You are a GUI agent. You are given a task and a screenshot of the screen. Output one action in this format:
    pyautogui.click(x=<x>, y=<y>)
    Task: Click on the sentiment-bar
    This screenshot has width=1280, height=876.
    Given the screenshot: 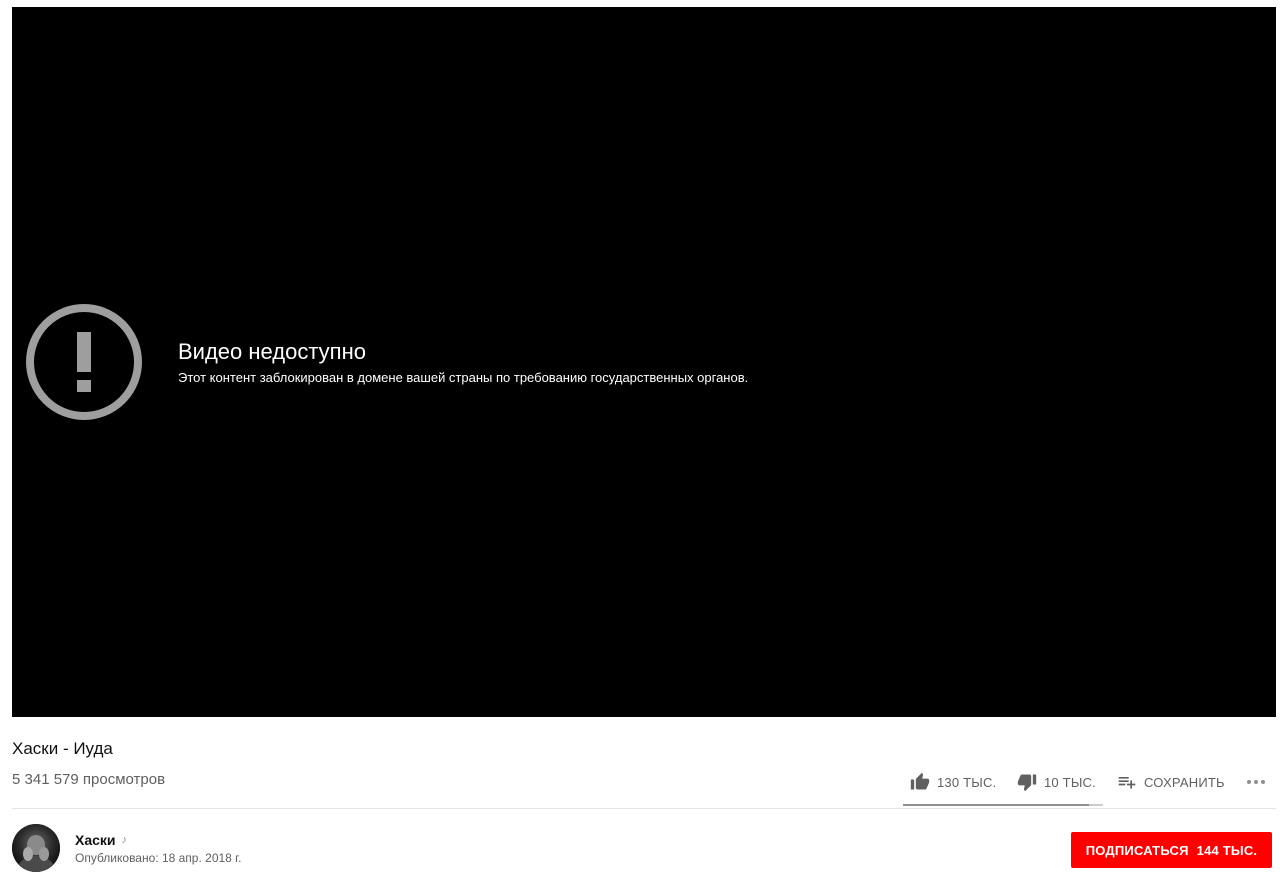 What is the action you would take?
    pyautogui.click(x=1003, y=805)
    